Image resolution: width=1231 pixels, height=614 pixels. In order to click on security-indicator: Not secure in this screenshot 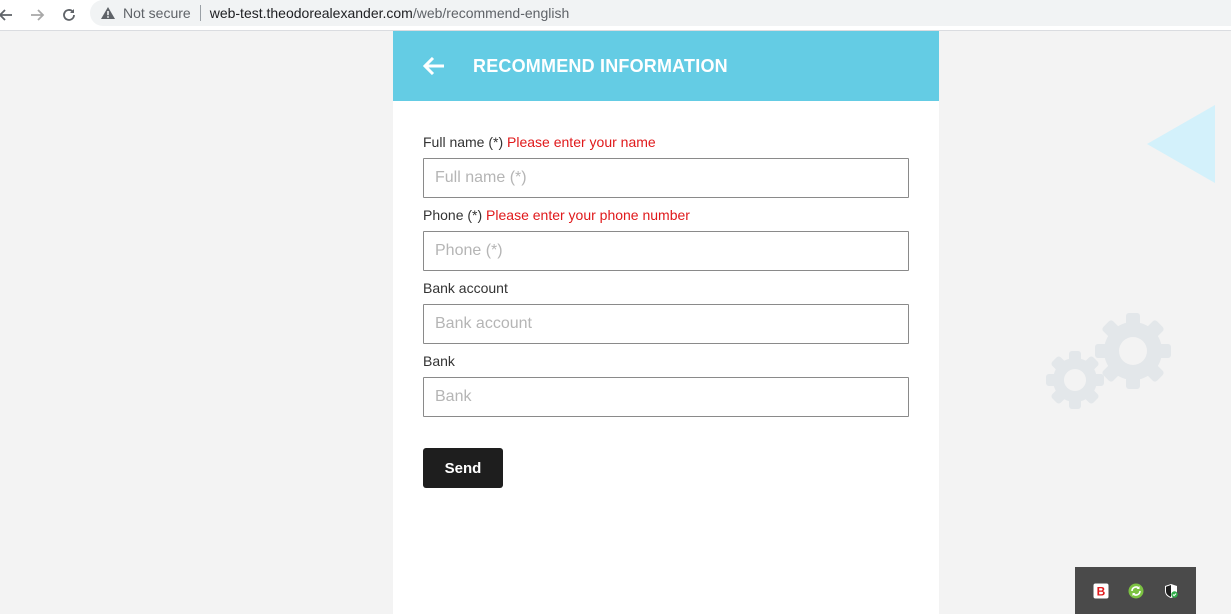, I will do `click(145, 13)`.